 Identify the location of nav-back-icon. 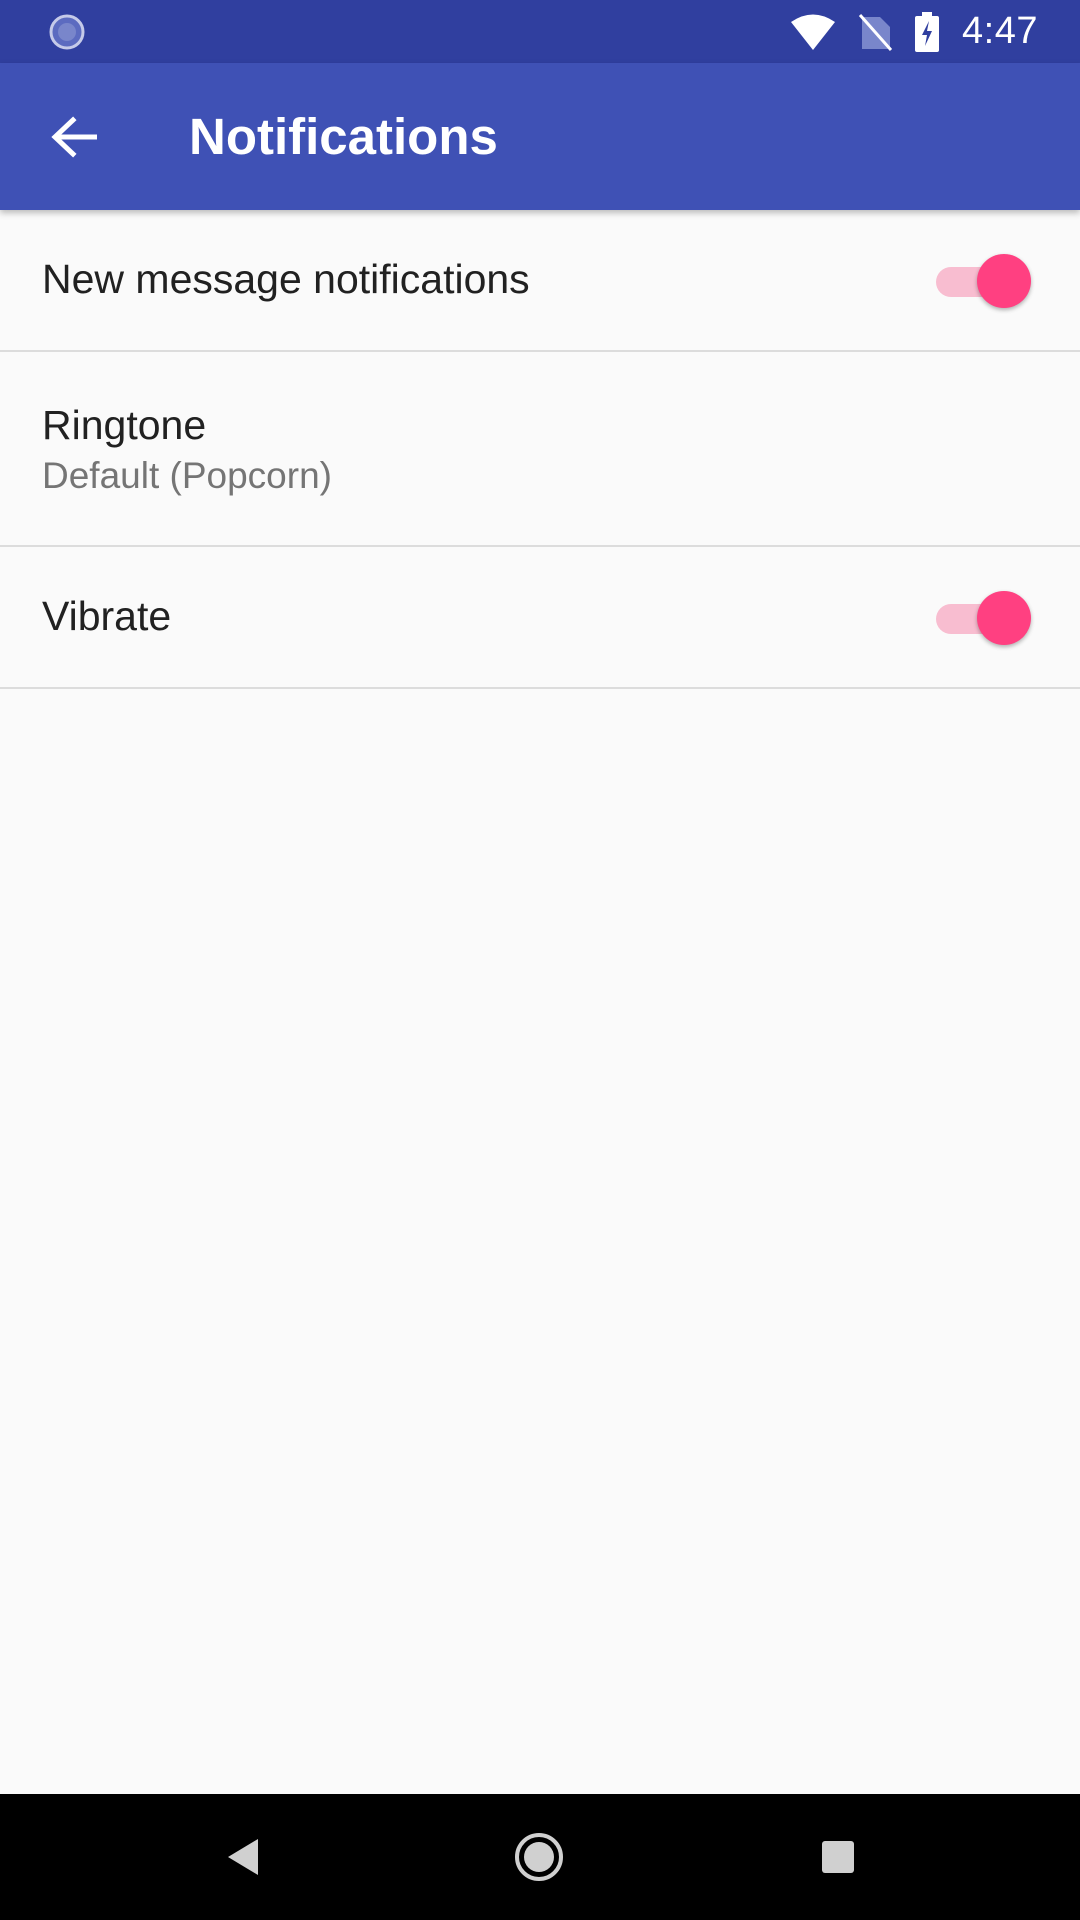
(243, 1857).